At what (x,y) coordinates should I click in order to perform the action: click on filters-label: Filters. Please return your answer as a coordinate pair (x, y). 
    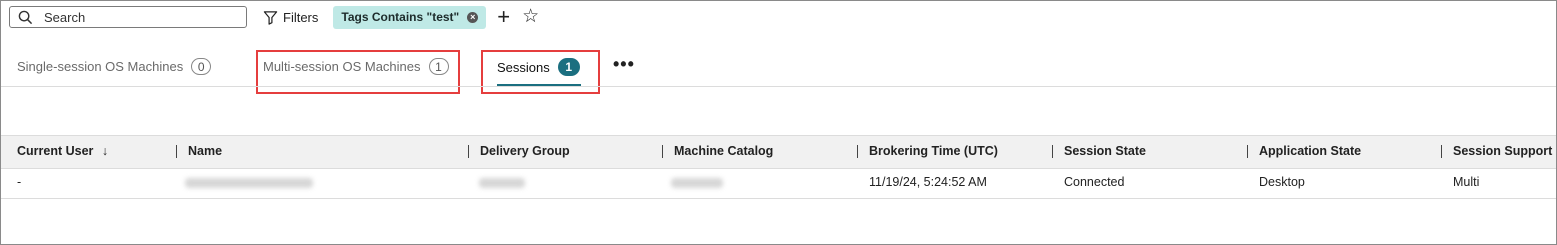
    Looking at the image, I should click on (301, 17).